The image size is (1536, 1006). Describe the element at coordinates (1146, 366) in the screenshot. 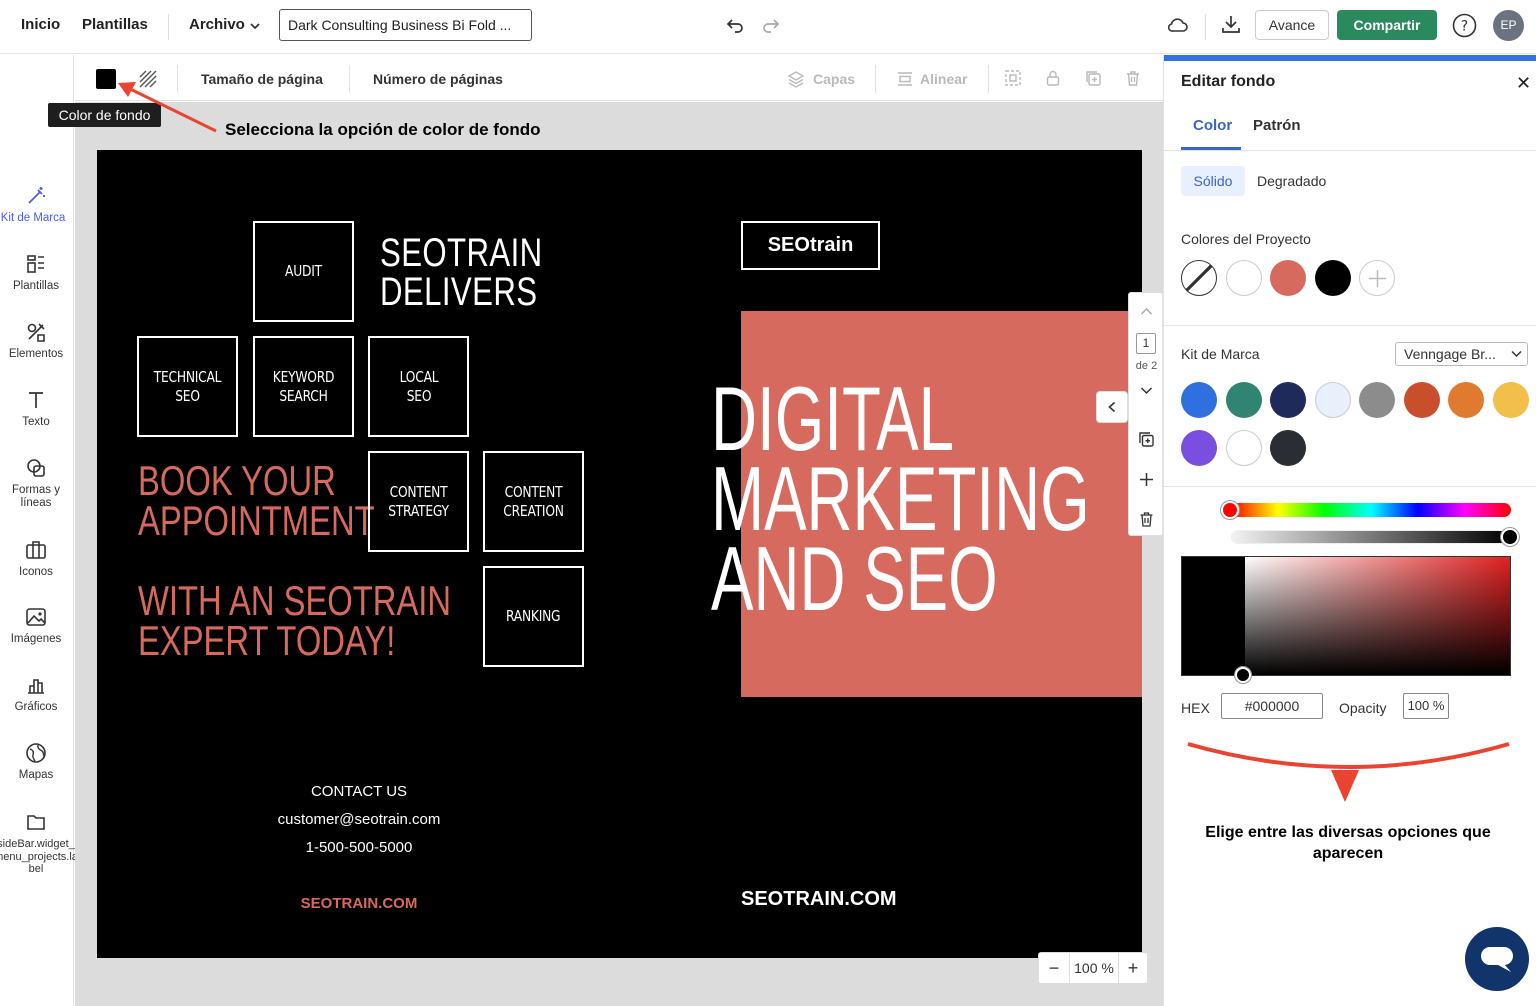

I see `page-total: de 2` at that location.